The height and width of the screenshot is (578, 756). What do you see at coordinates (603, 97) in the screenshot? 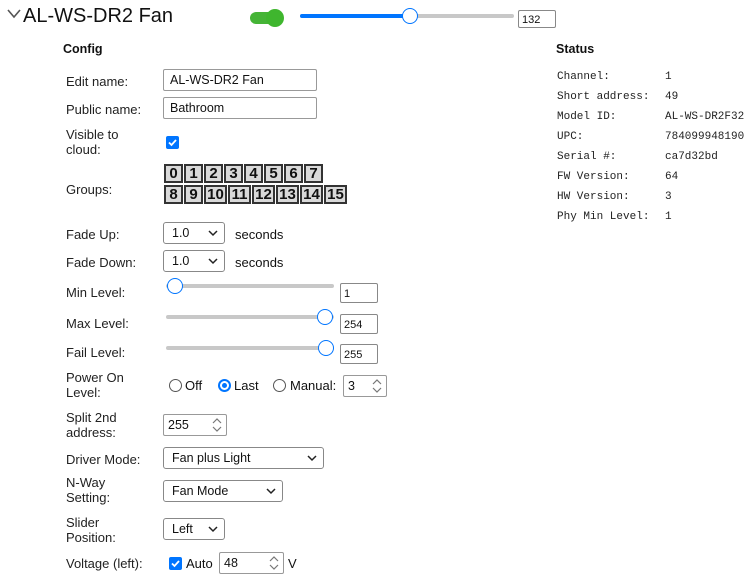
I see `status-key: Short address:` at bounding box center [603, 97].